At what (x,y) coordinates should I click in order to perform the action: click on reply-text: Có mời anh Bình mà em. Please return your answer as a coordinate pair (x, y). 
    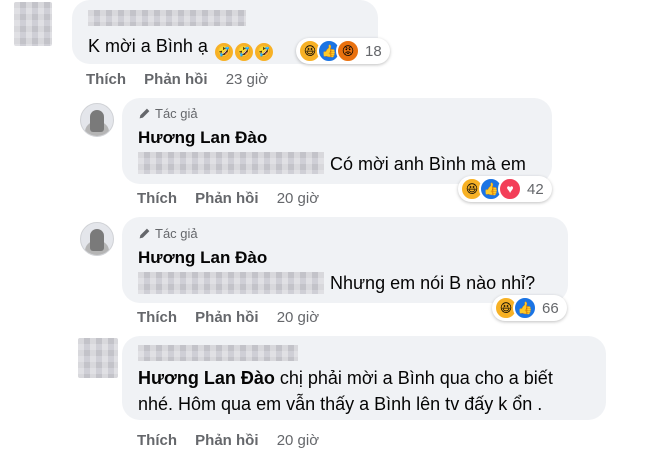
    Looking at the image, I should click on (428, 164).